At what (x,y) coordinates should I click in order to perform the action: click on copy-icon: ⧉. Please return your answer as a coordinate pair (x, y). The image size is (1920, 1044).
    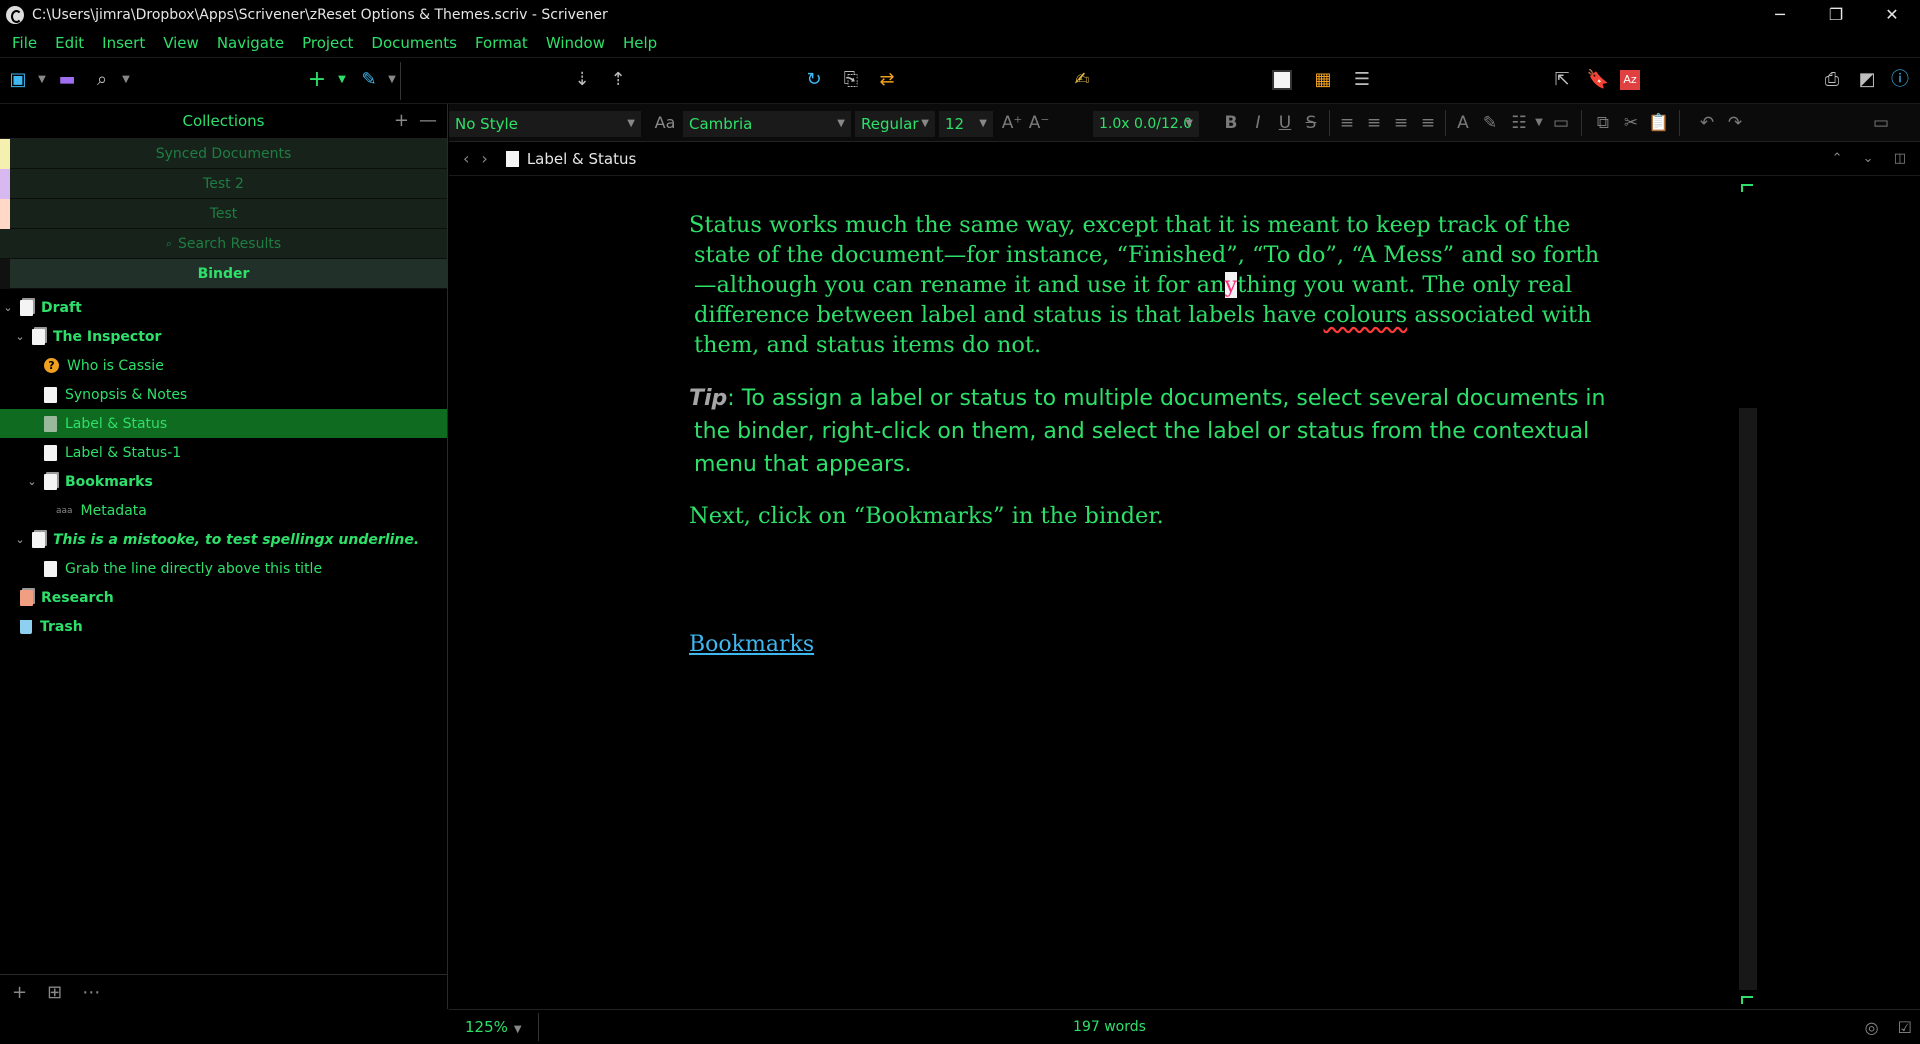
    Looking at the image, I should click on (1603, 123).